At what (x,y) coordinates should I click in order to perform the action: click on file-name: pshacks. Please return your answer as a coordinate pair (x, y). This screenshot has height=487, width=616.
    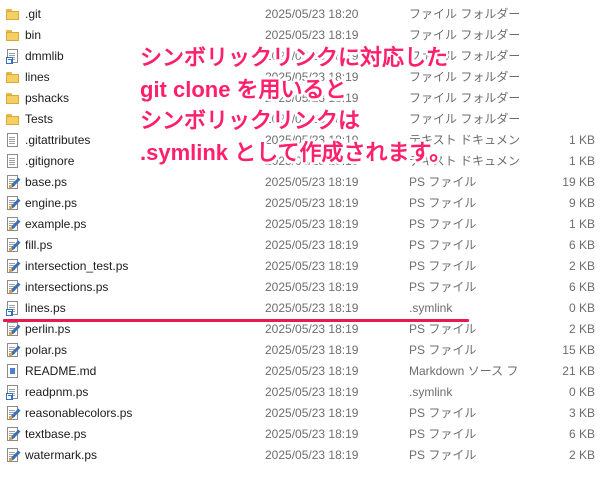
    Looking at the image, I should click on (47, 98).